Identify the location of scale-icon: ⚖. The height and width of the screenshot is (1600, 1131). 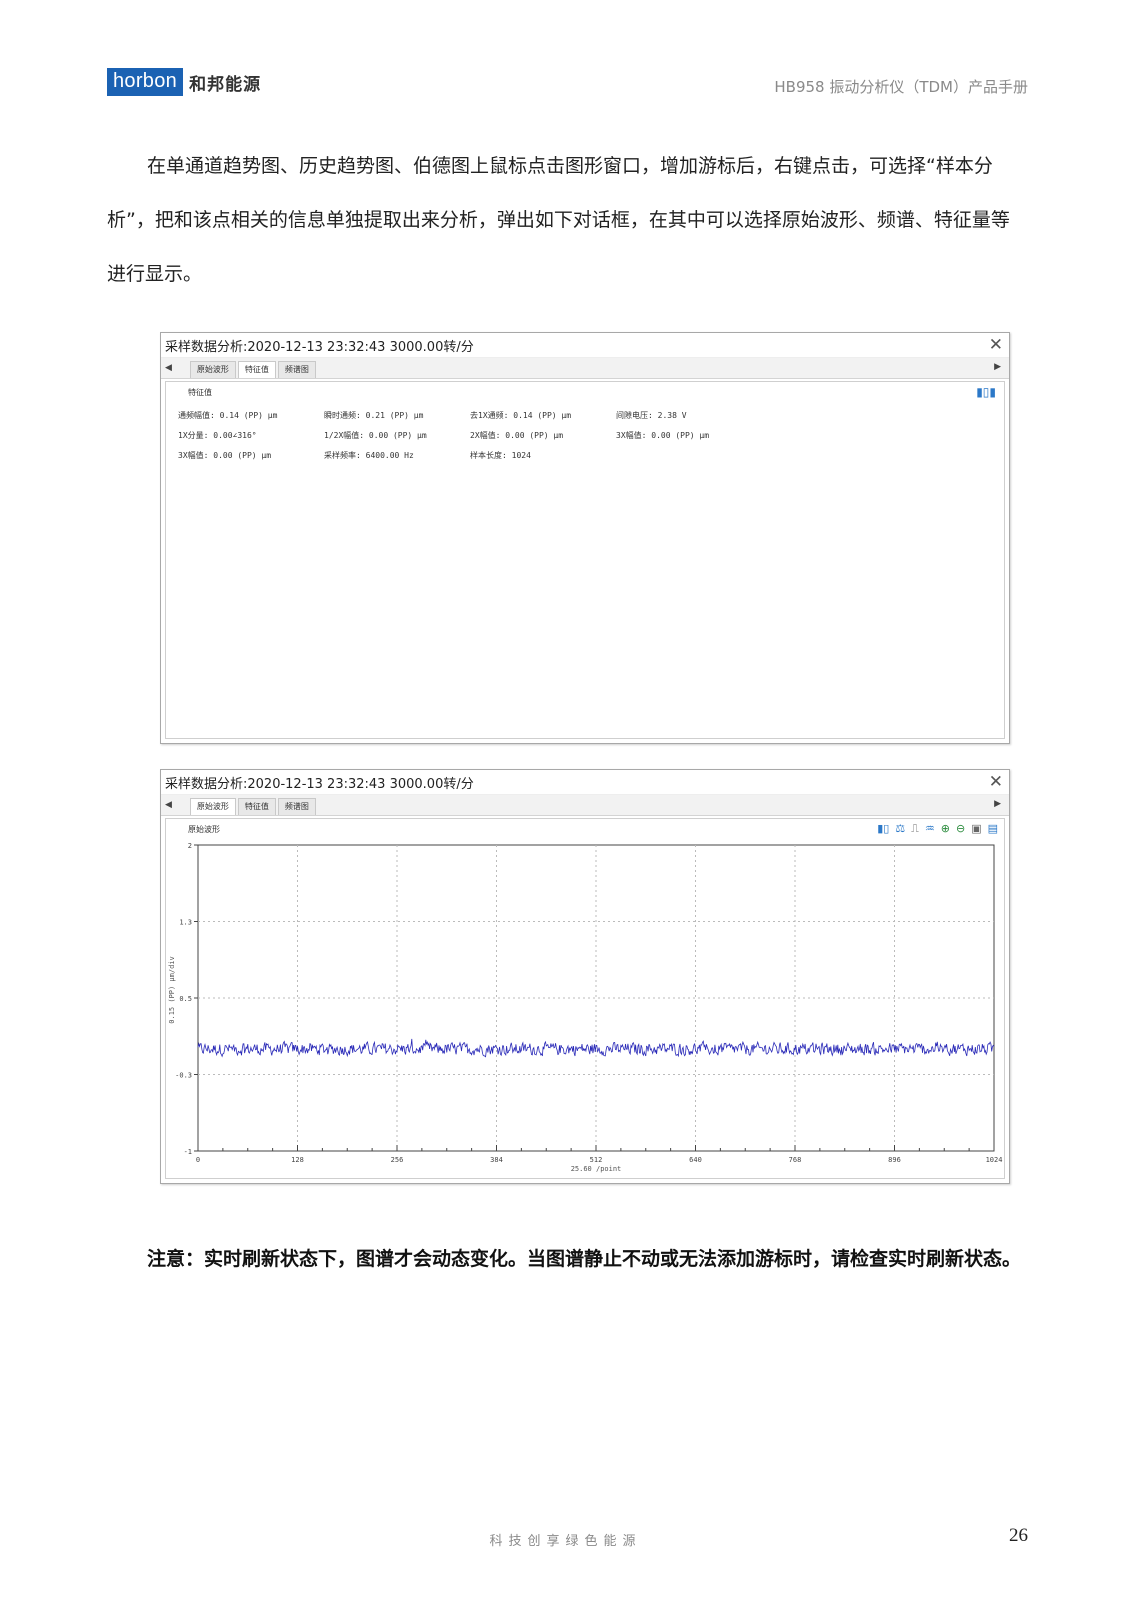
(900, 828).